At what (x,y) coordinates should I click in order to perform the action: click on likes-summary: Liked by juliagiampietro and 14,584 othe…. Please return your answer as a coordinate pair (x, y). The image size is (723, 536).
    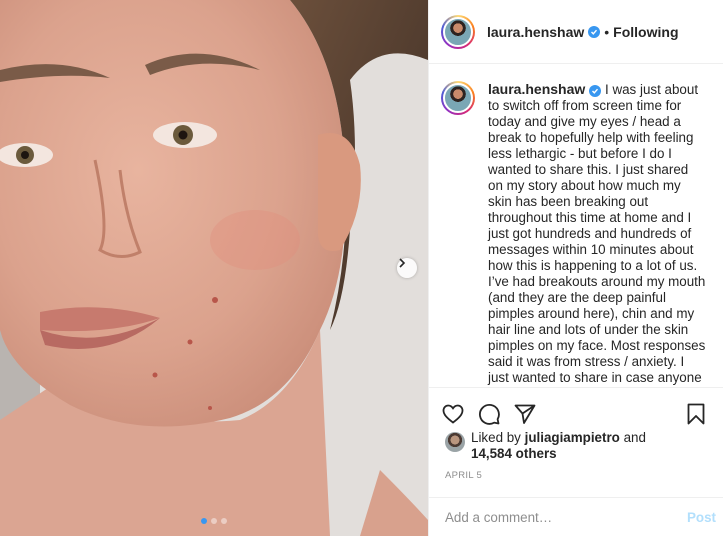
    Looking at the image, I should click on (576, 446).